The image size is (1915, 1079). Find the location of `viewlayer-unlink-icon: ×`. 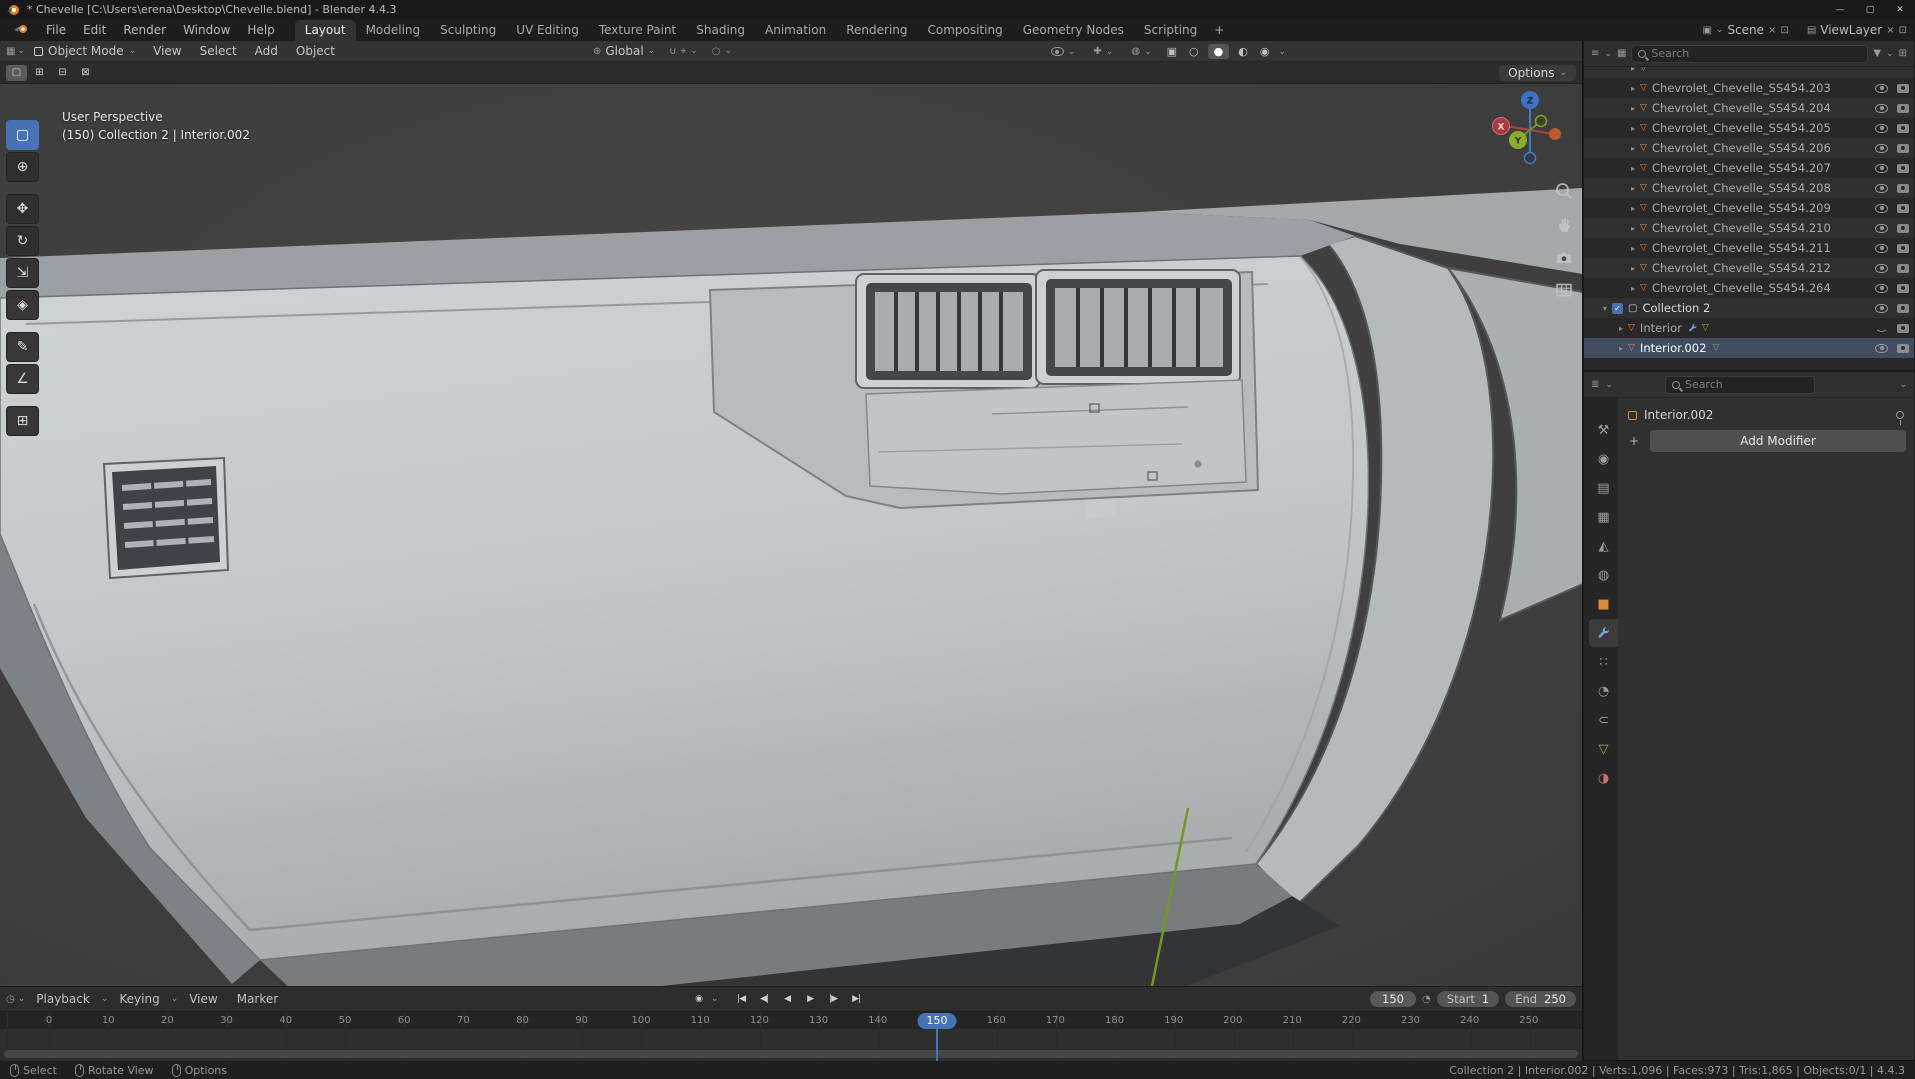

viewlayer-unlink-icon: × is located at coordinates (1890, 30).